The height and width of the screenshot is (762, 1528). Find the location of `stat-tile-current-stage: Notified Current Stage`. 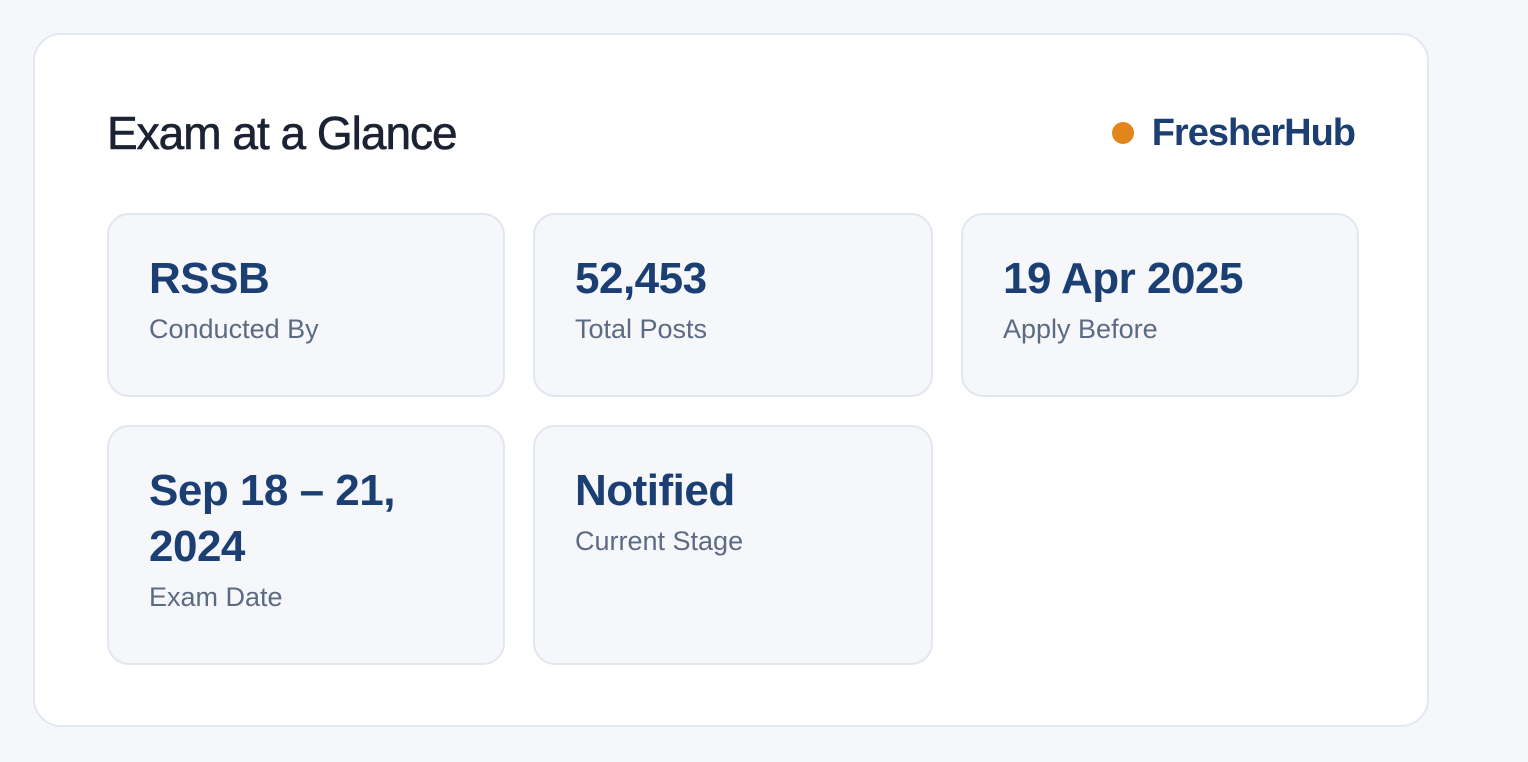

stat-tile-current-stage: Notified Current Stage is located at coordinates (733, 545).